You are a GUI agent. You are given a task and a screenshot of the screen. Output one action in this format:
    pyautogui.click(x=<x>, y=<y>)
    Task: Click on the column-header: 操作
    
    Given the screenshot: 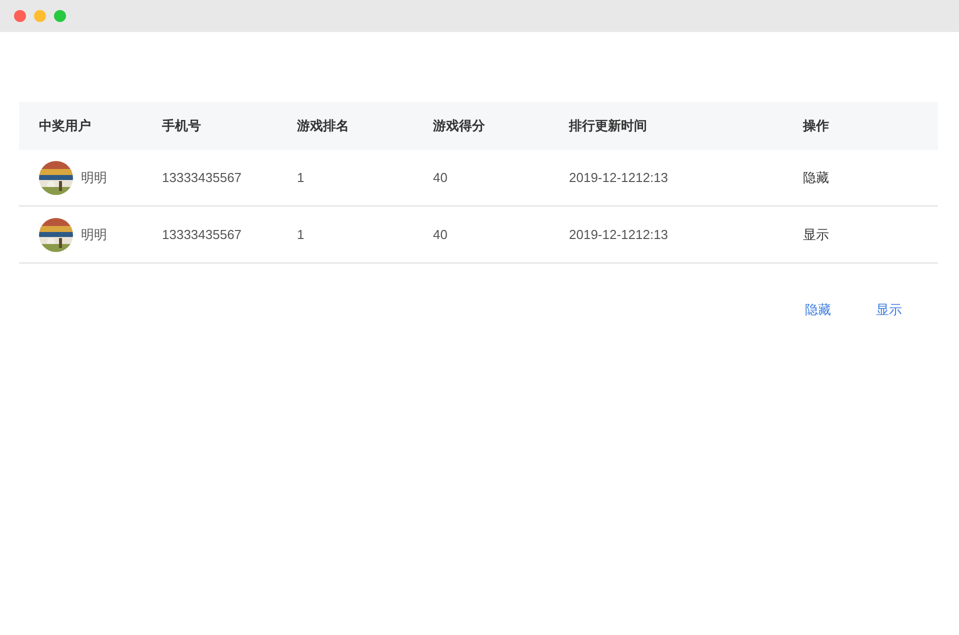 What is the action you would take?
    pyautogui.click(x=816, y=126)
    